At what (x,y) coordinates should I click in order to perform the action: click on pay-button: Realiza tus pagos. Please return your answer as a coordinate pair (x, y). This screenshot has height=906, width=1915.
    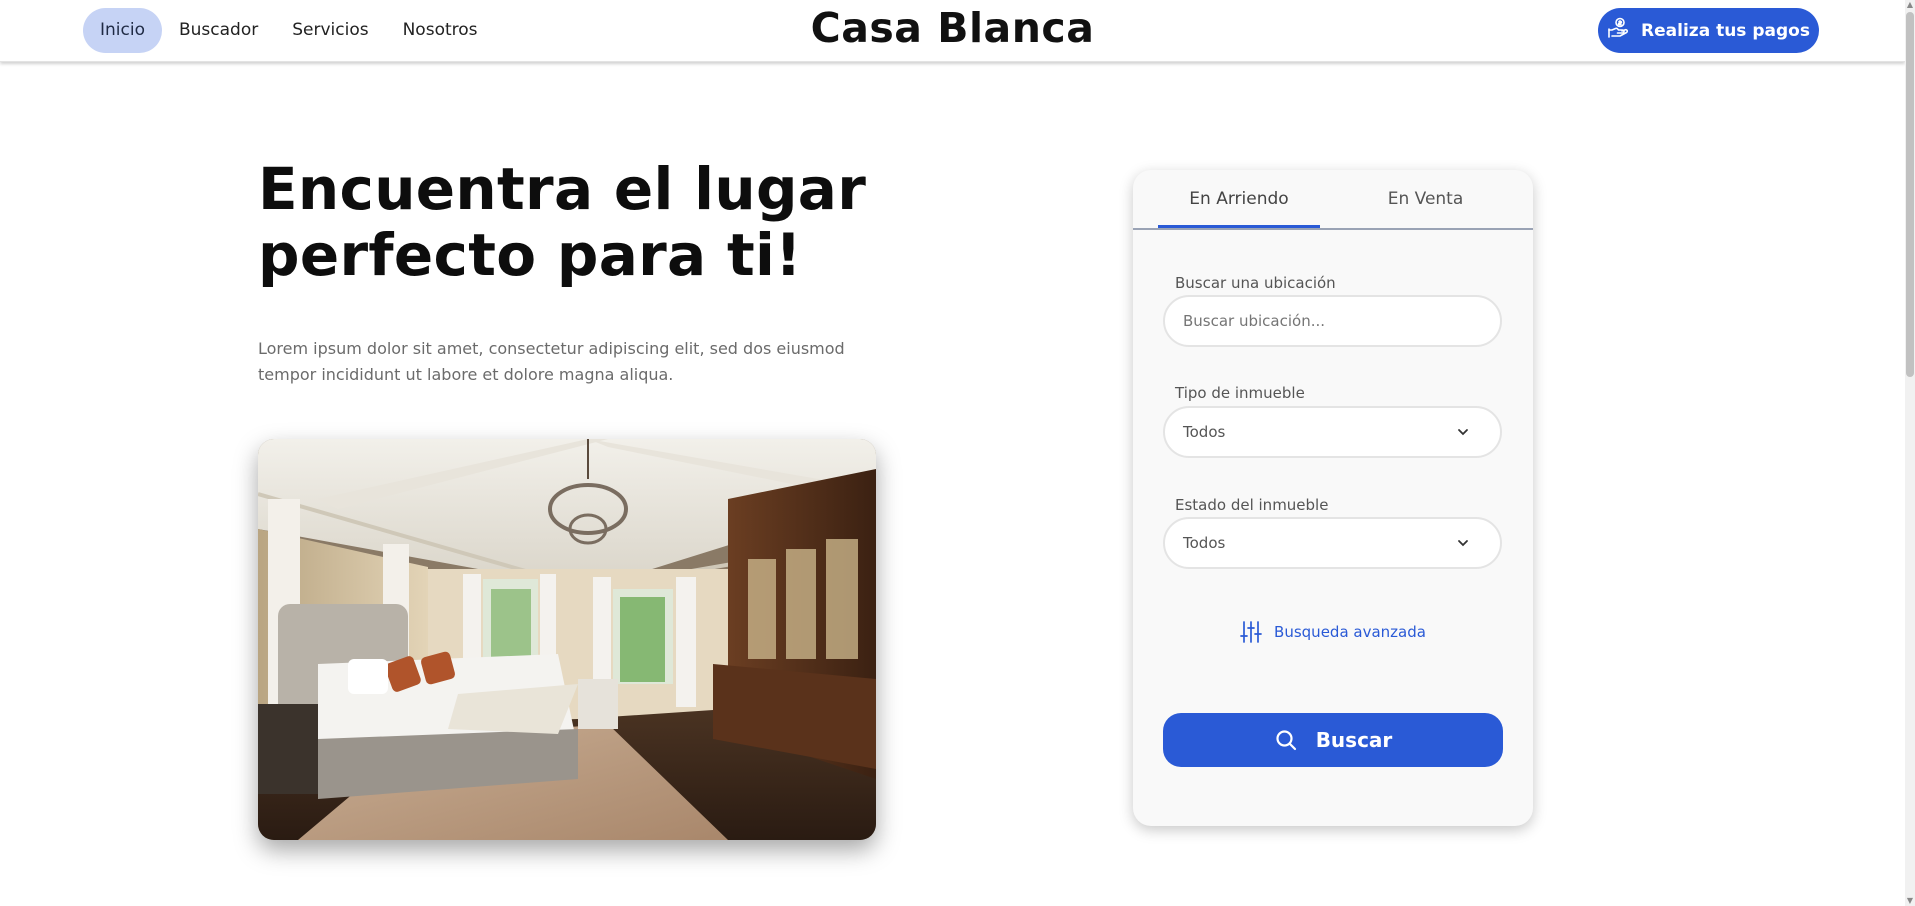
    Looking at the image, I should click on (1708, 30).